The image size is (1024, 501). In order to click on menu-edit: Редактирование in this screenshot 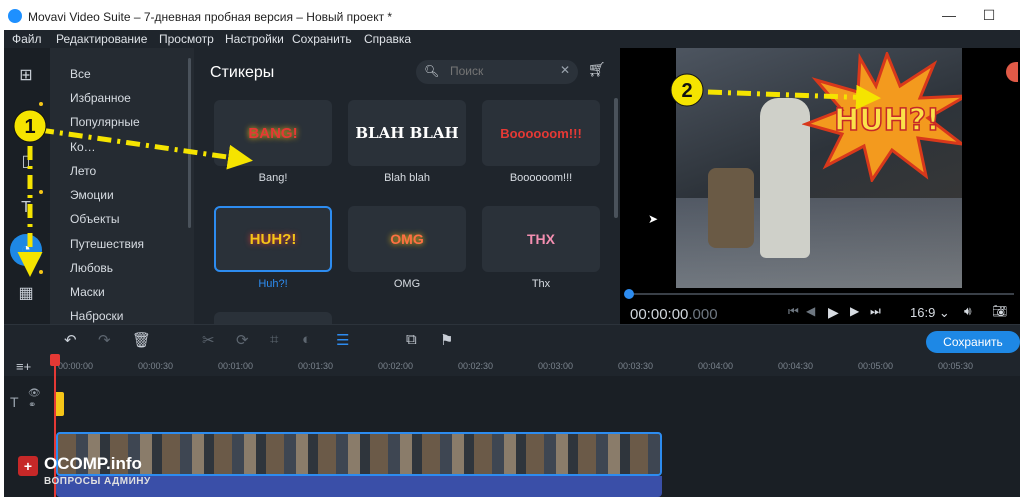, I will do `click(101, 39)`.